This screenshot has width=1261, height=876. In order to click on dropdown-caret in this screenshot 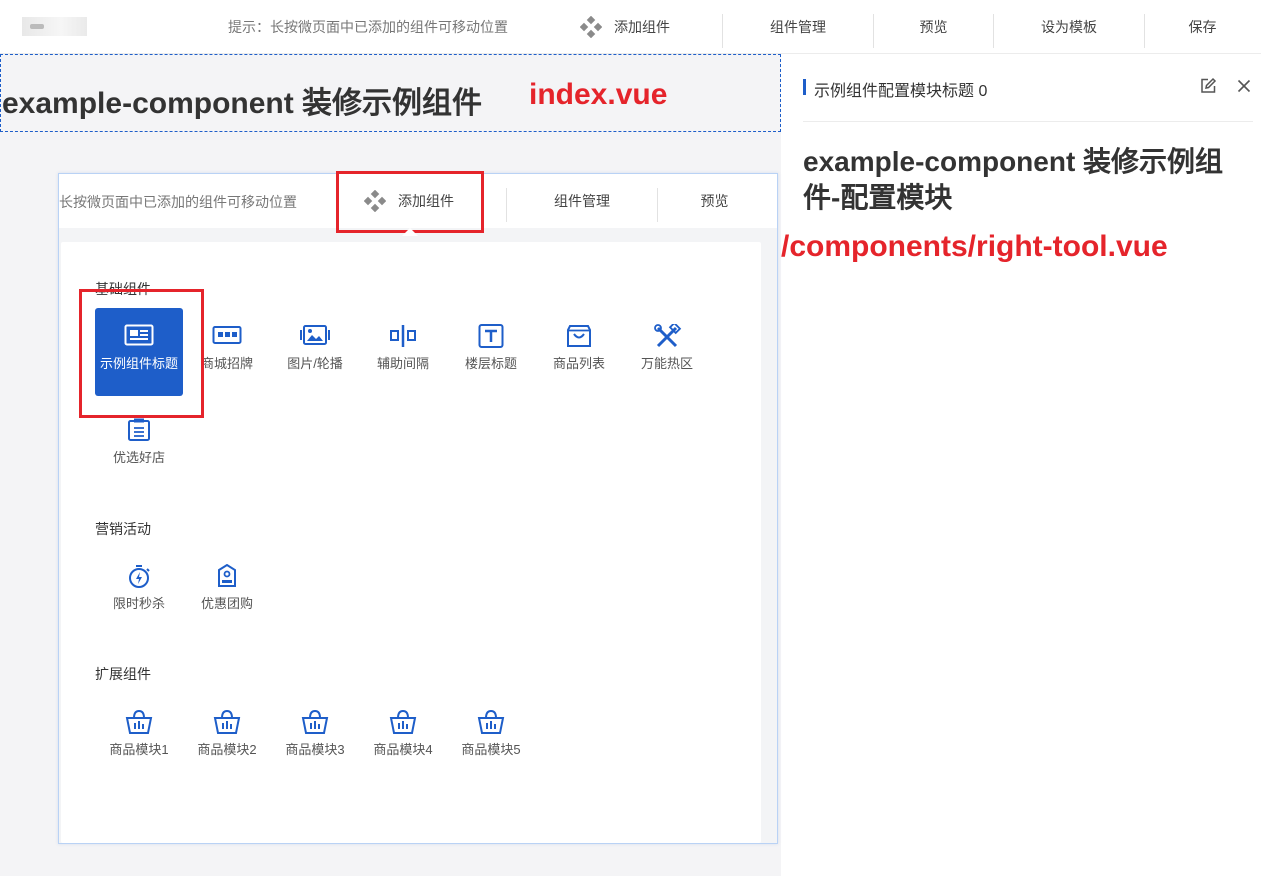, I will do `click(410, 232)`.